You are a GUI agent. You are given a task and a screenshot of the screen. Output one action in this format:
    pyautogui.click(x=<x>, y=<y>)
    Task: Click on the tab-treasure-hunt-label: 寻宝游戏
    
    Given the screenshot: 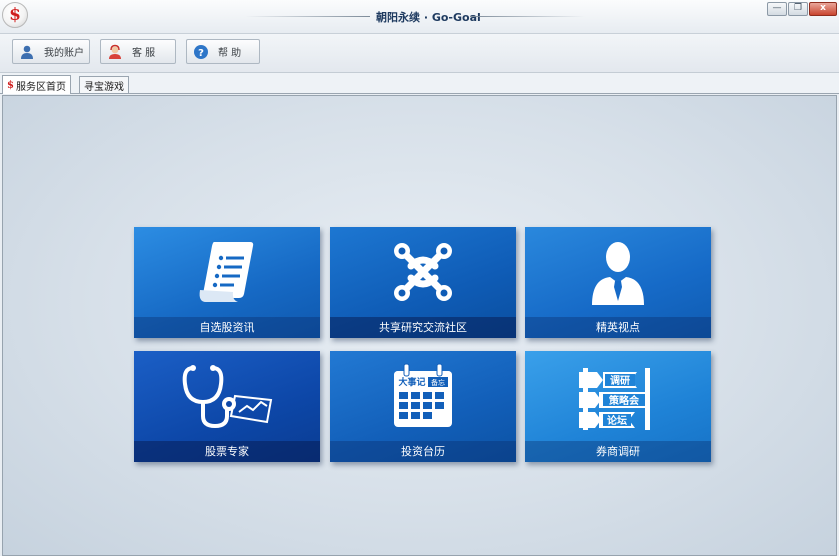 What is the action you would take?
    pyautogui.click(x=104, y=87)
    